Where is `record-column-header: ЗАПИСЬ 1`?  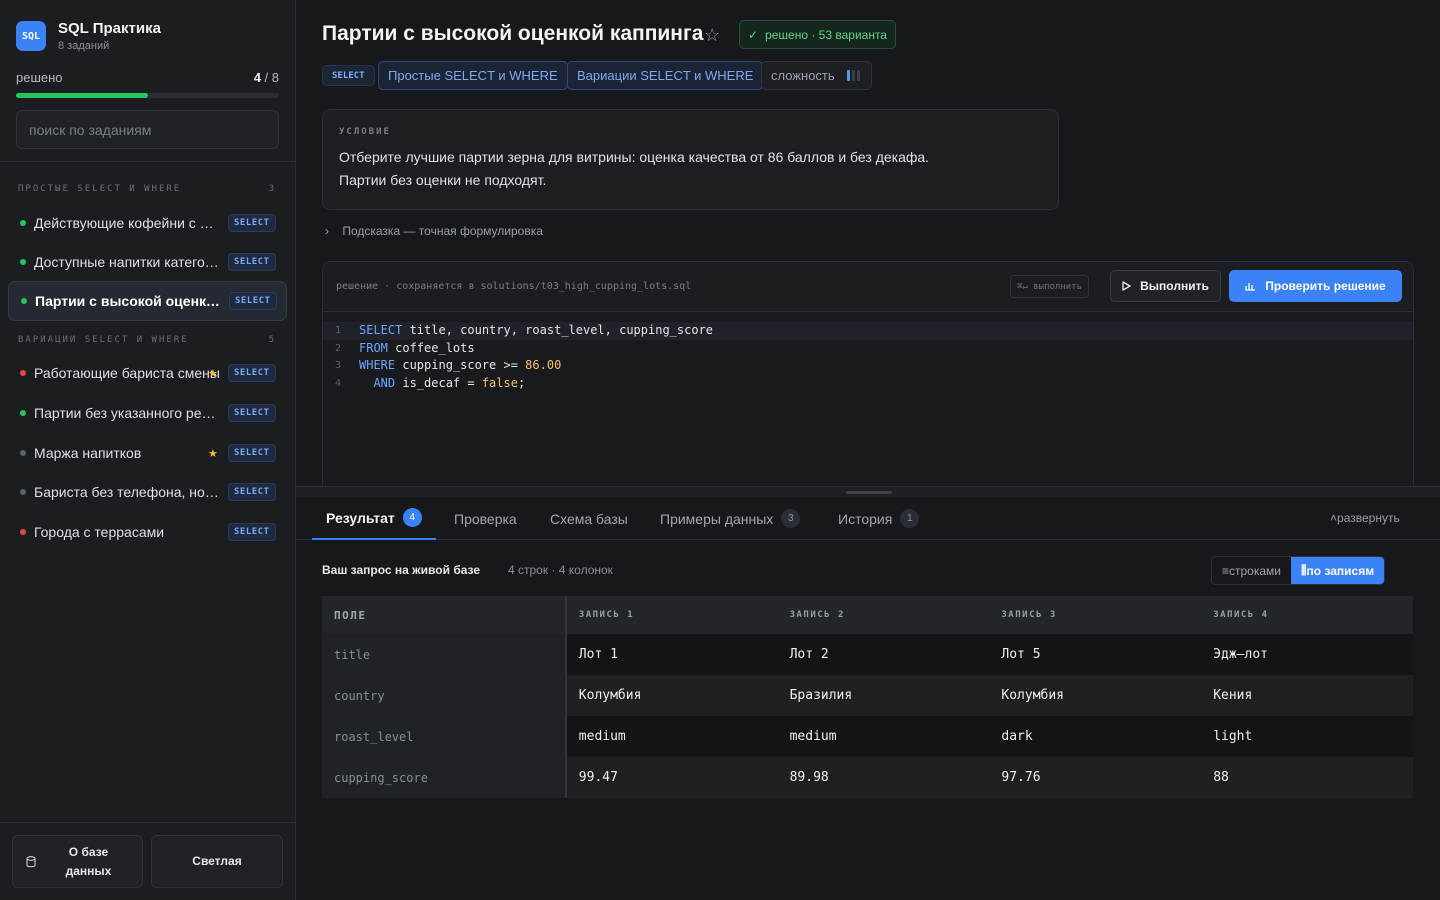
record-column-header: ЗАПИСЬ 1 is located at coordinates (671, 615).